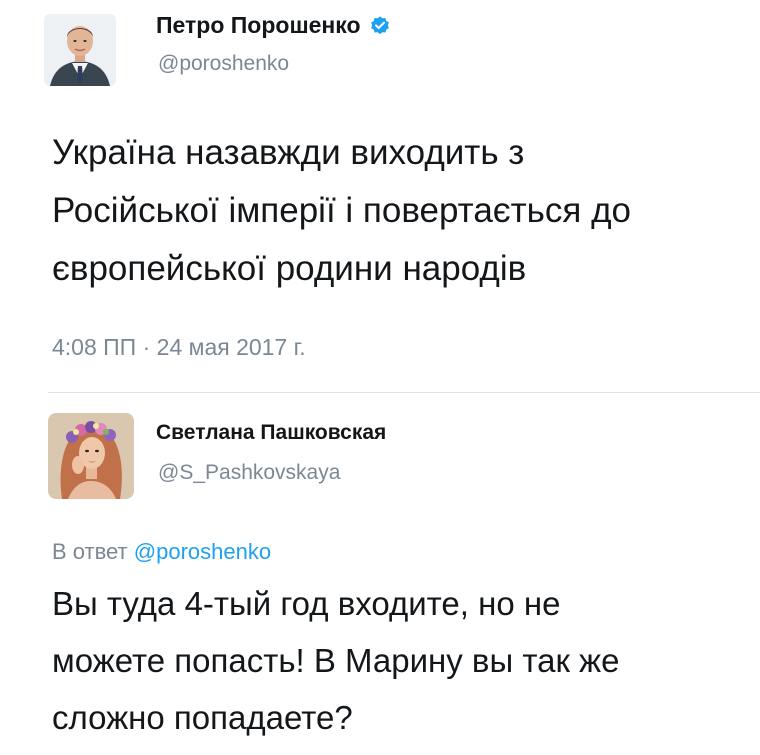  Describe the element at coordinates (258, 25) in the screenshot. I see `author-display-name: Петро Порошенко` at that location.